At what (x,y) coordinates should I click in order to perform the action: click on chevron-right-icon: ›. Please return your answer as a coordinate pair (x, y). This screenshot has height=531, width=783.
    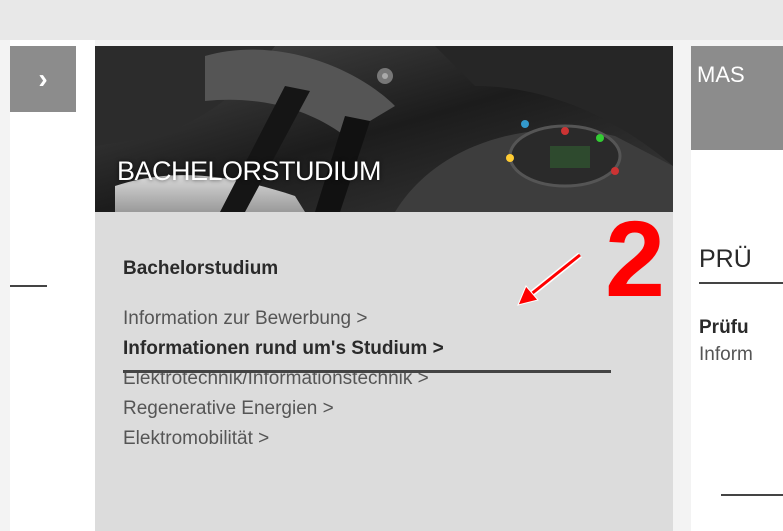
    Looking at the image, I should click on (43, 78).